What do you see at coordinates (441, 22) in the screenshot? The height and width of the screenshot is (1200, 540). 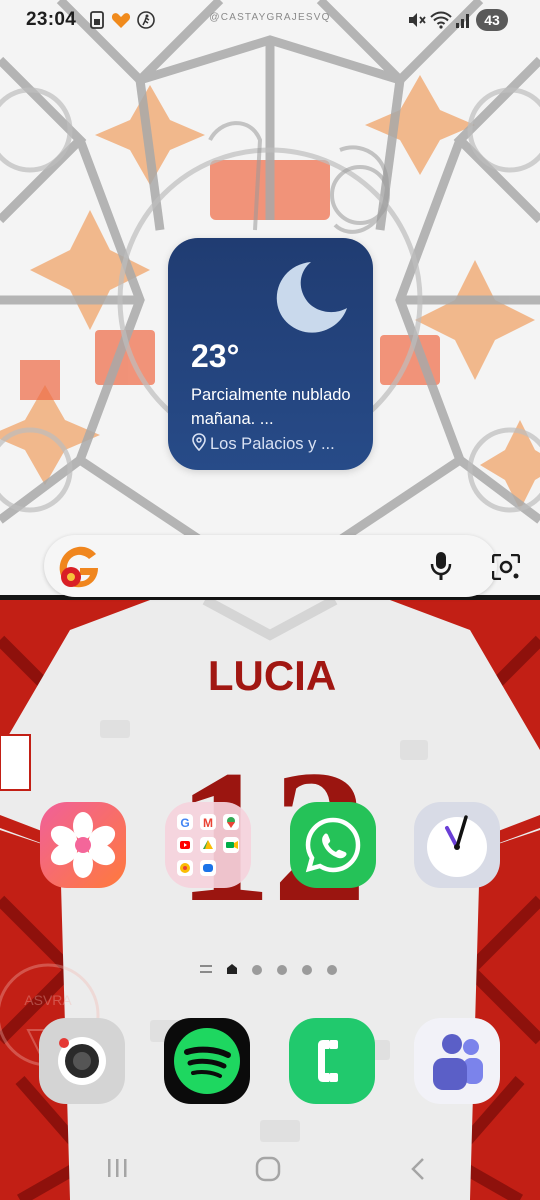 I see `wifi-icon` at bounding box center [441, 22].